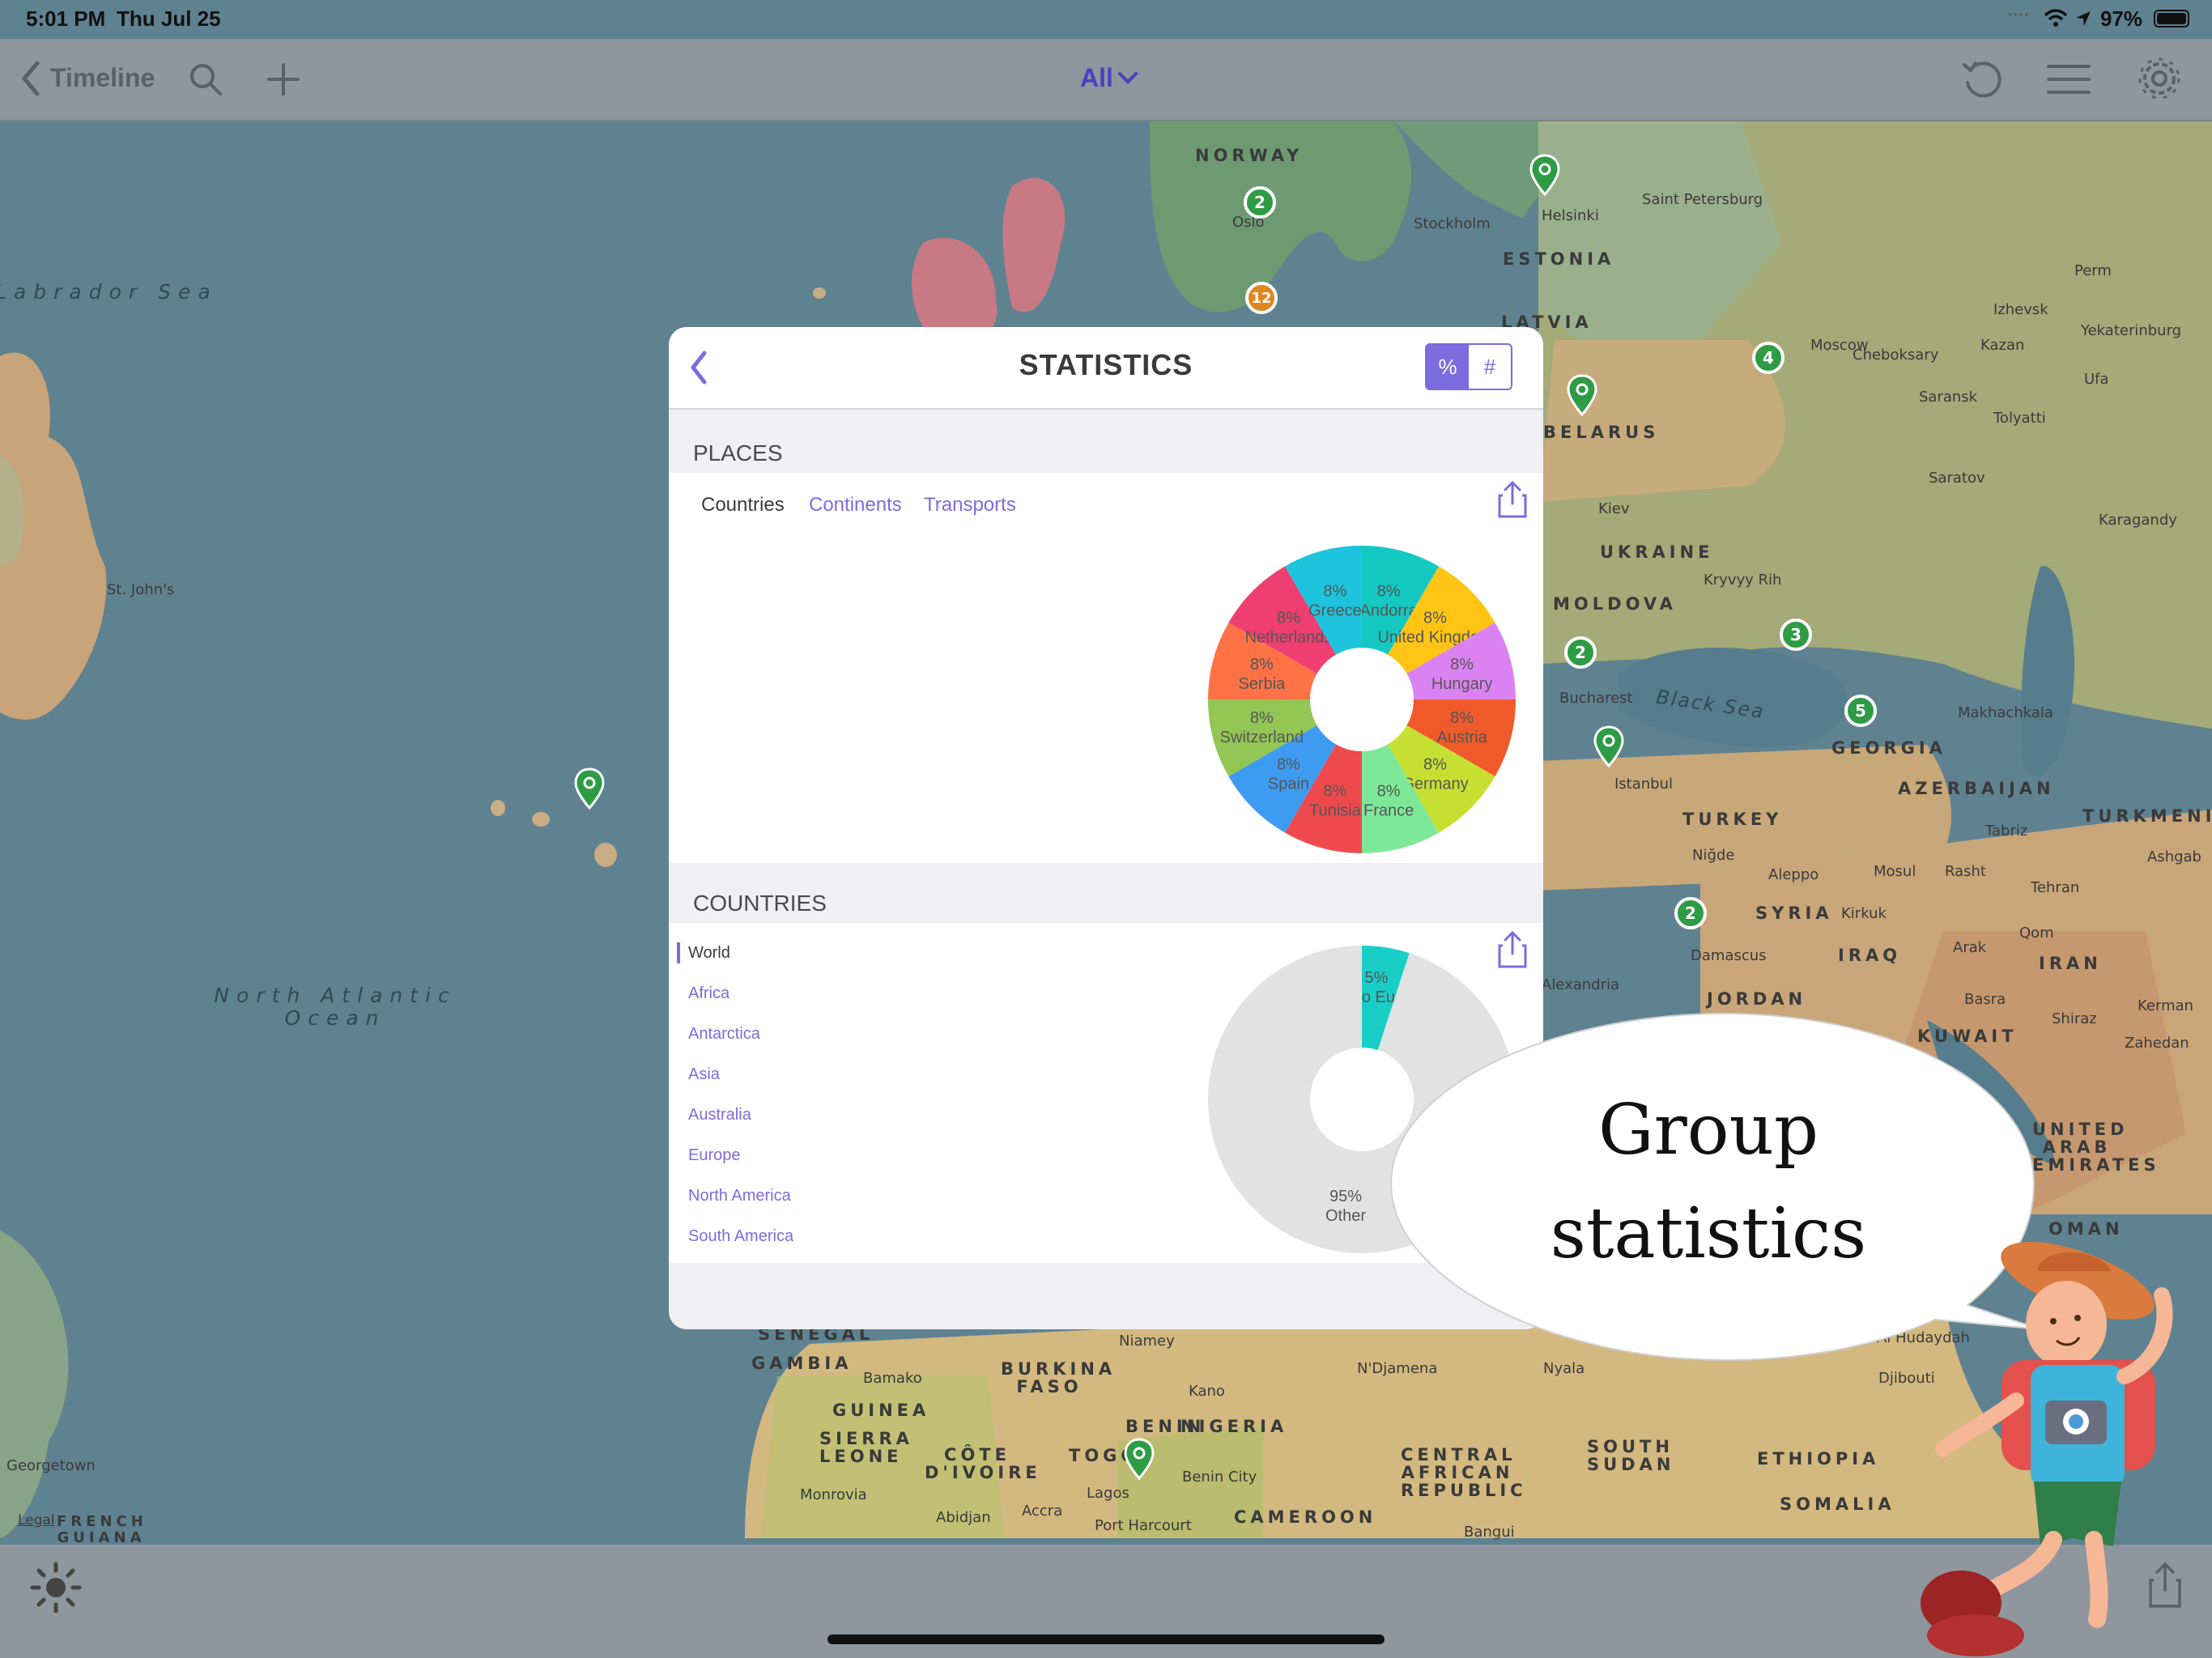  What do you see at coordinates (1289, 637) in the screenshot?
I see `donut-category-label: Netherlands` at bounding box center [1289, 637].